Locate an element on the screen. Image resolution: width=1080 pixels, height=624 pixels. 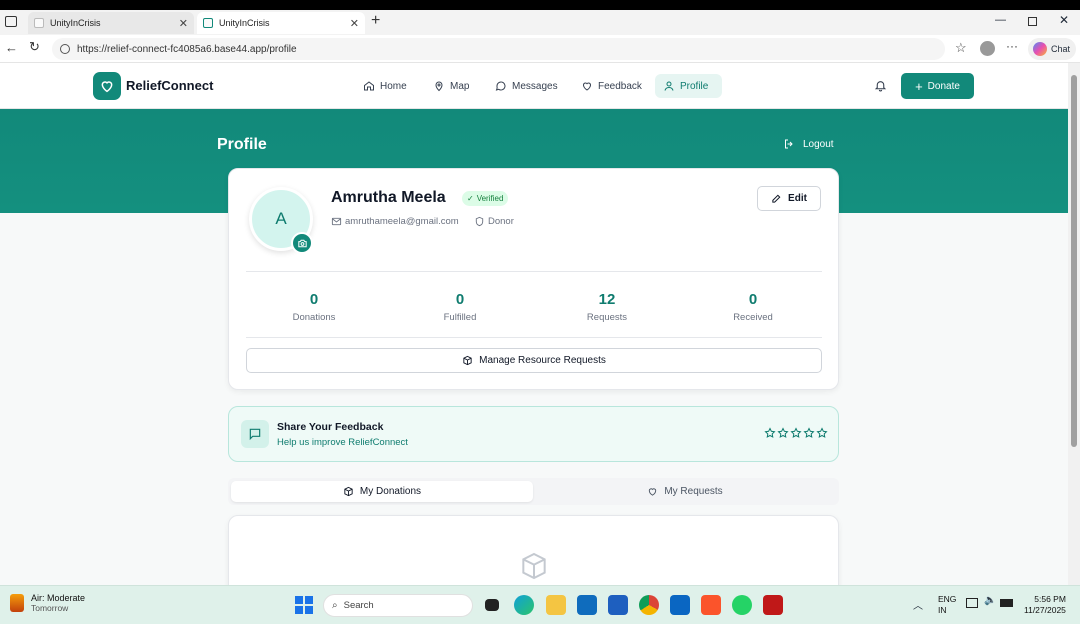
maximize-icon is located at coordinates (1032, 21).